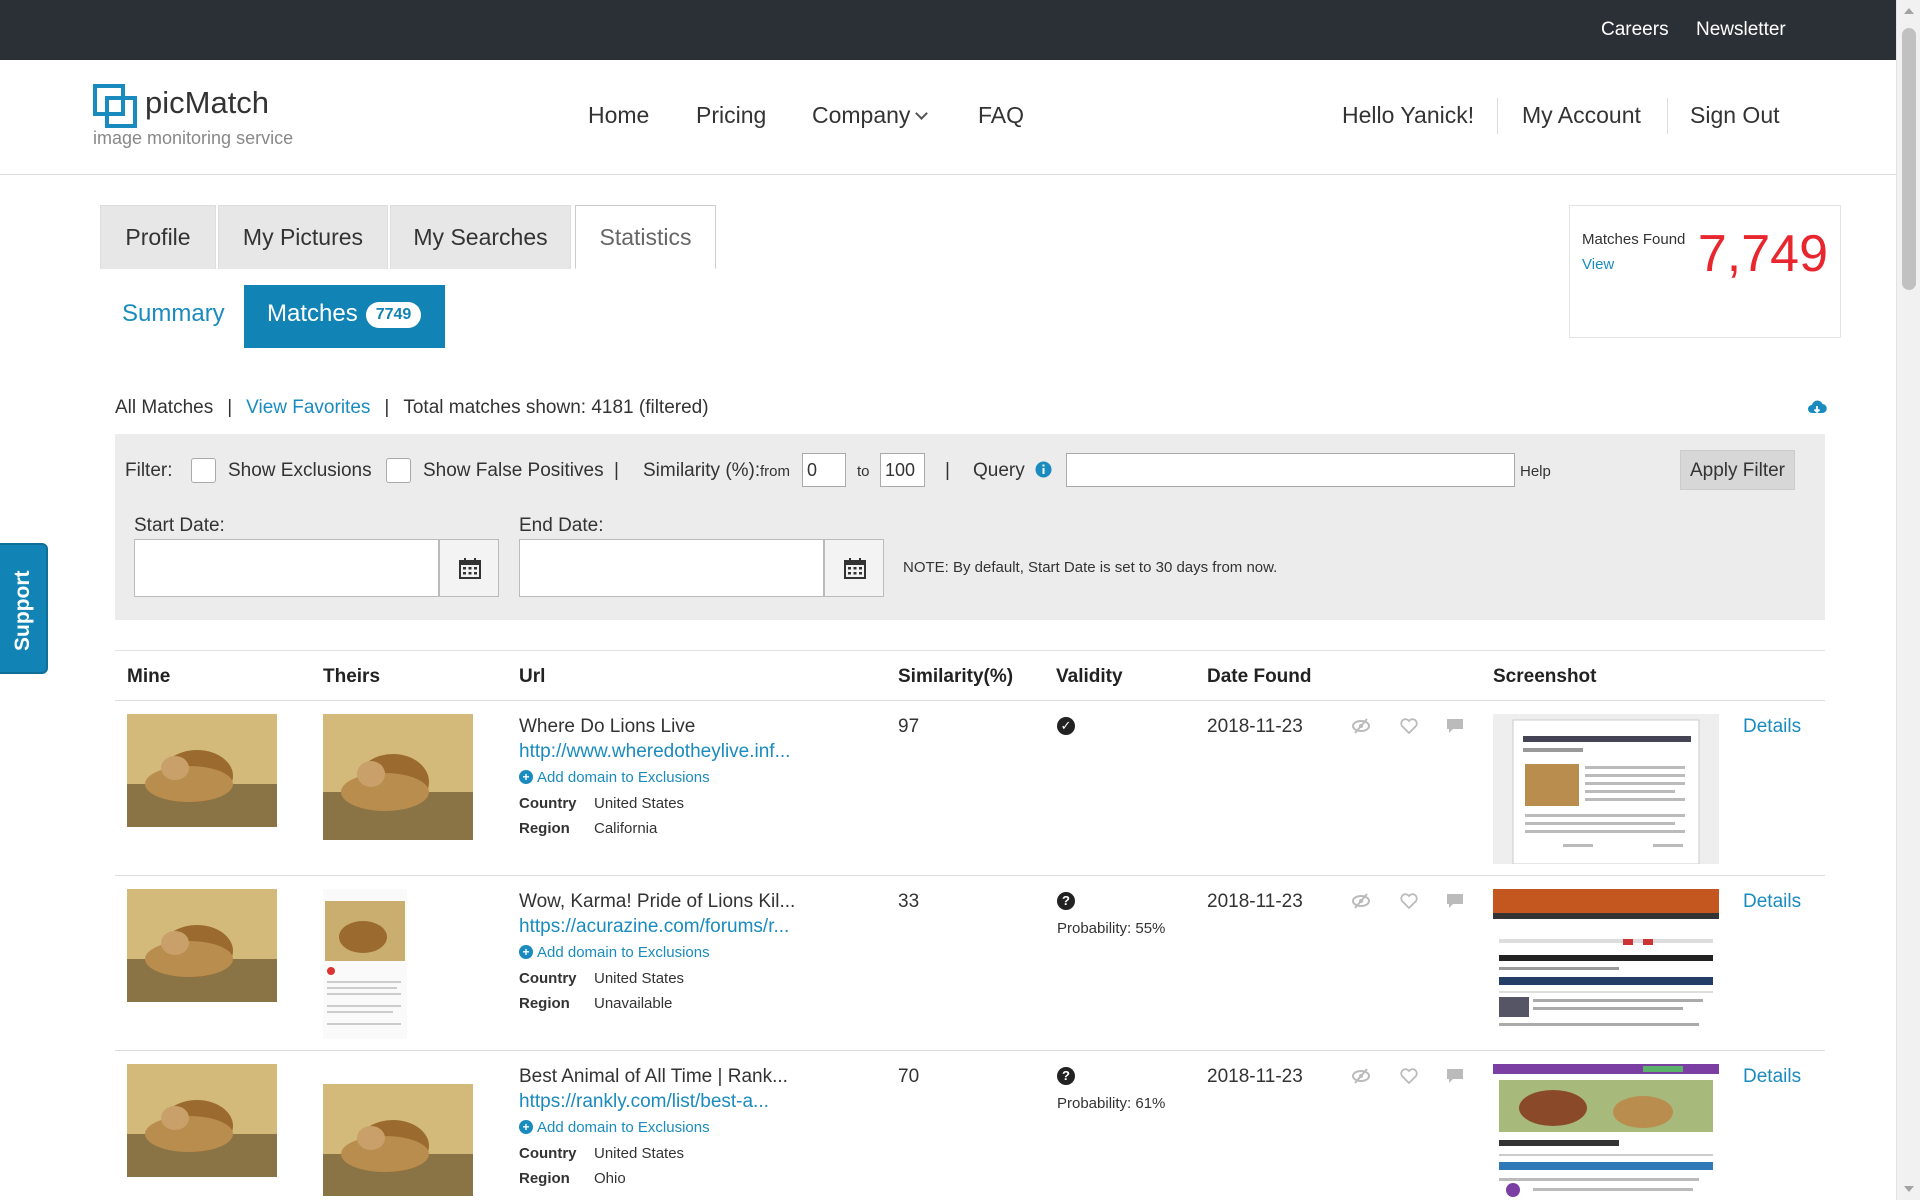 The height and width of the screenshot is (1200, 1920). Describe the element at coordinates (179, 525) in the screenshot. I see `start-date-label: Start Date:` at that location.